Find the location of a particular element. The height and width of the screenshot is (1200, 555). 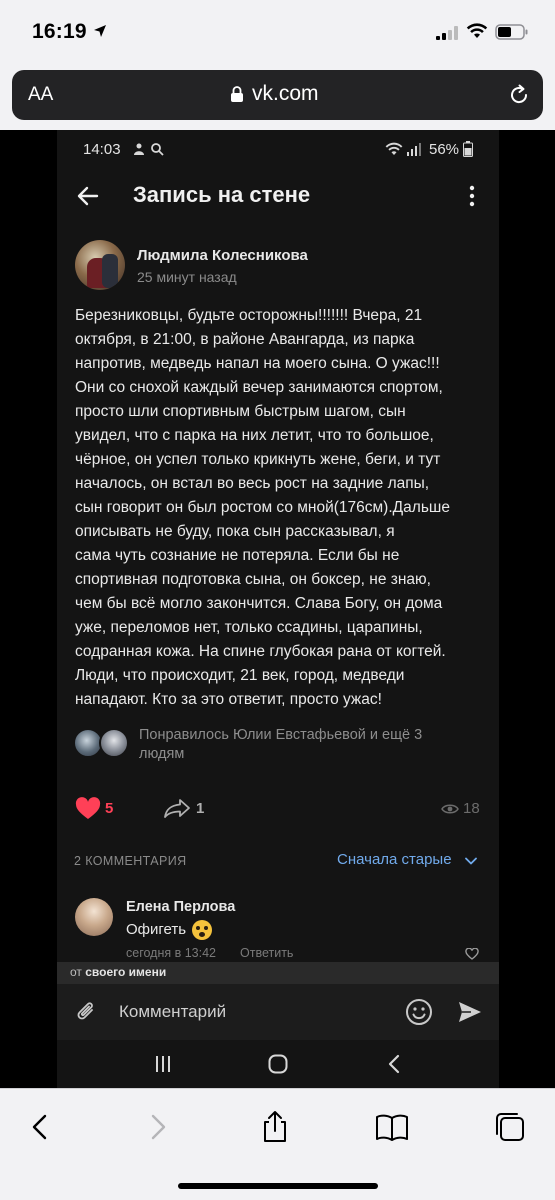

comments-count: 2 КОММЕНТАРИЯ is located at coordinates (130, 861).